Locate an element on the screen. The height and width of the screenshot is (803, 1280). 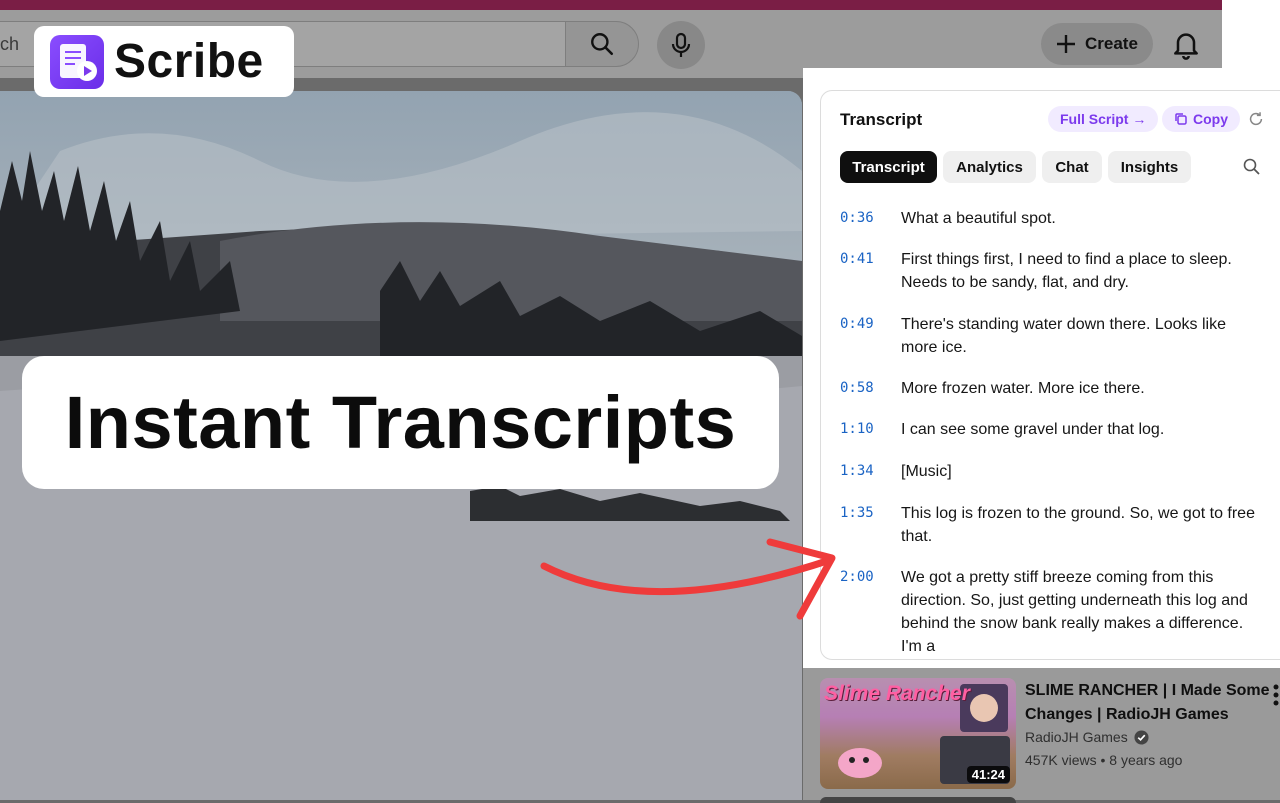
channel-name: RadioJH Games is located at coordinates (1087, 737).